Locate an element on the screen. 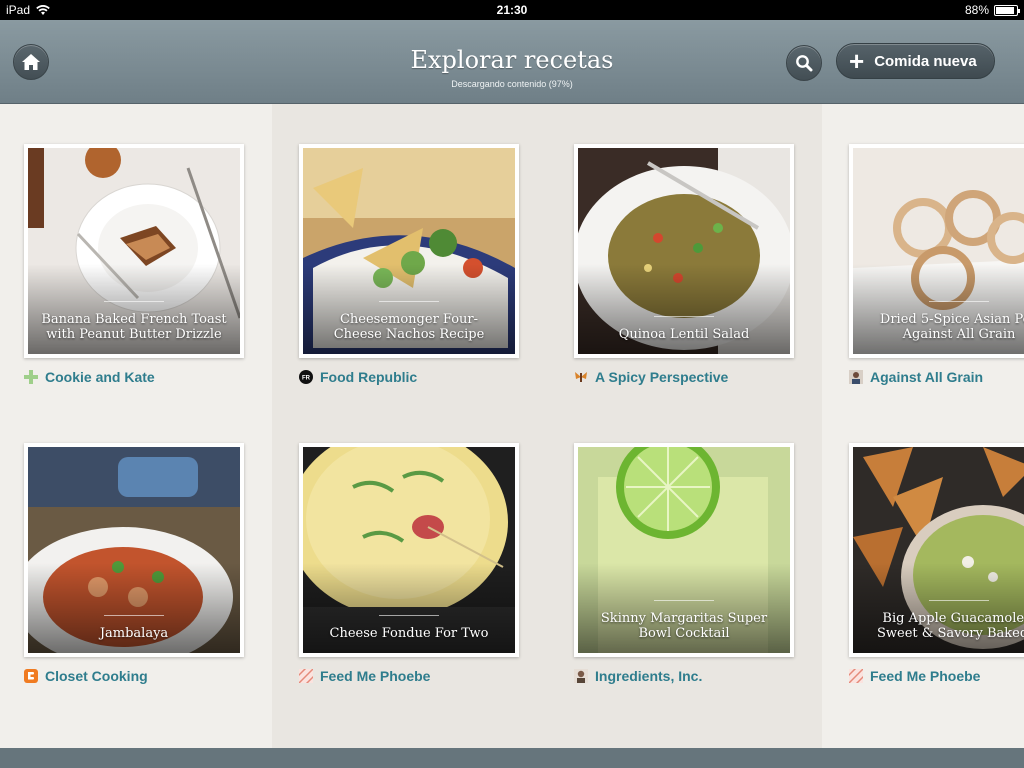 The height and width of the screenshot is (768, 1024). new-meal-label: Comida nueva is located at coordinates (925, 61).